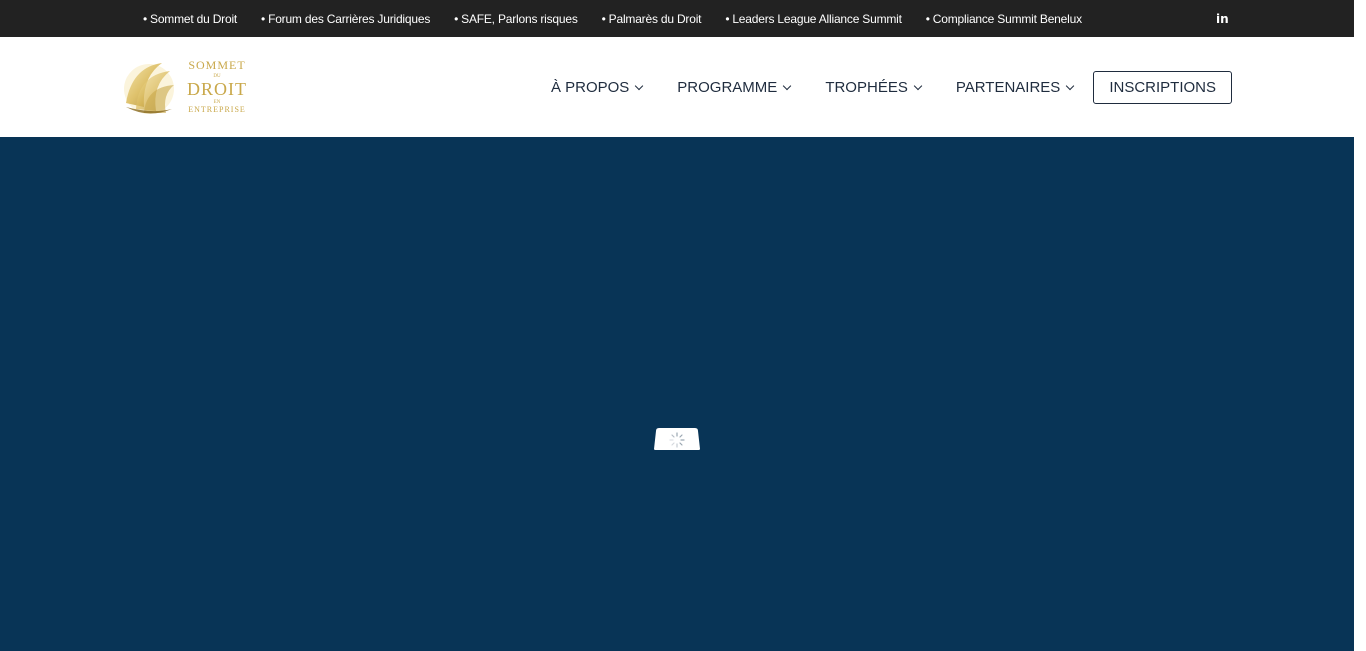 The height and width of the screenshot is (651, 1366). What do you see at coordinates (677, 439) in the screenshot?
I see `loading-spinner-icon` at bounding box center [677, 439].